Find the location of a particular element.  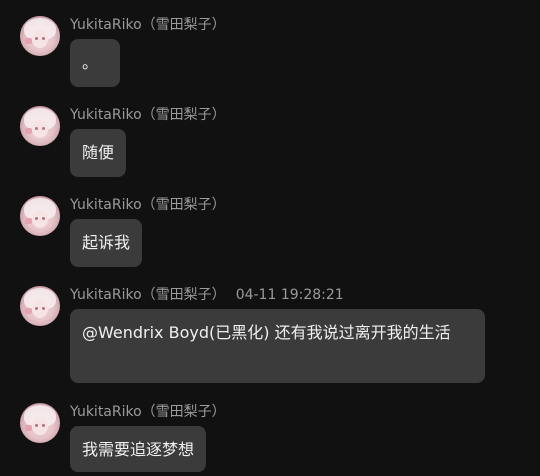

message-bubble: 。 is located at coordinates (95, 63).